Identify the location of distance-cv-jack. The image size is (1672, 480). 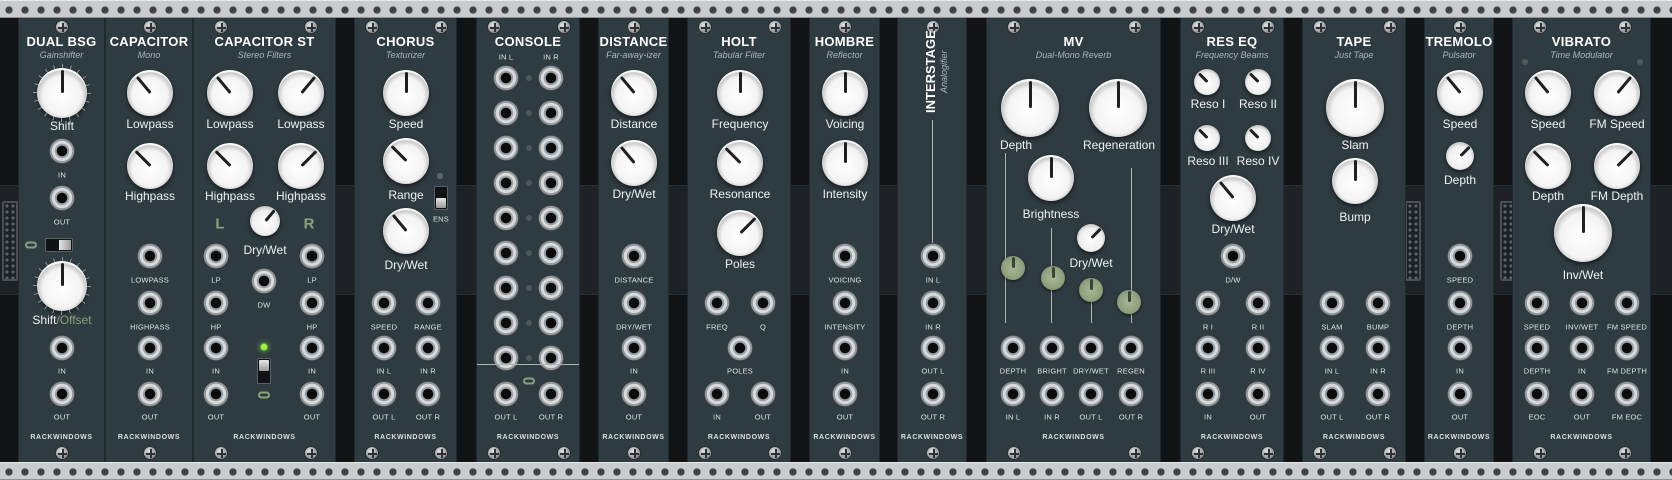
(634, 256).